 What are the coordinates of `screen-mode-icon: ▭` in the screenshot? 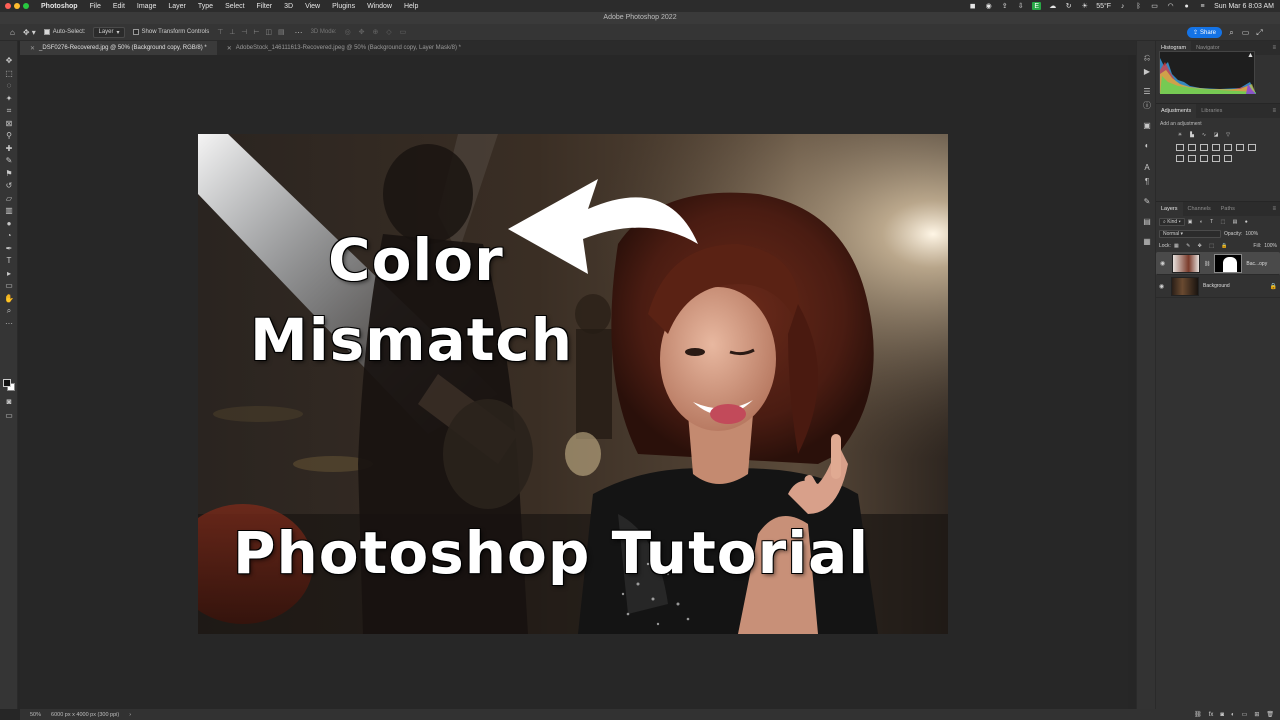 It's located at (9, 416).